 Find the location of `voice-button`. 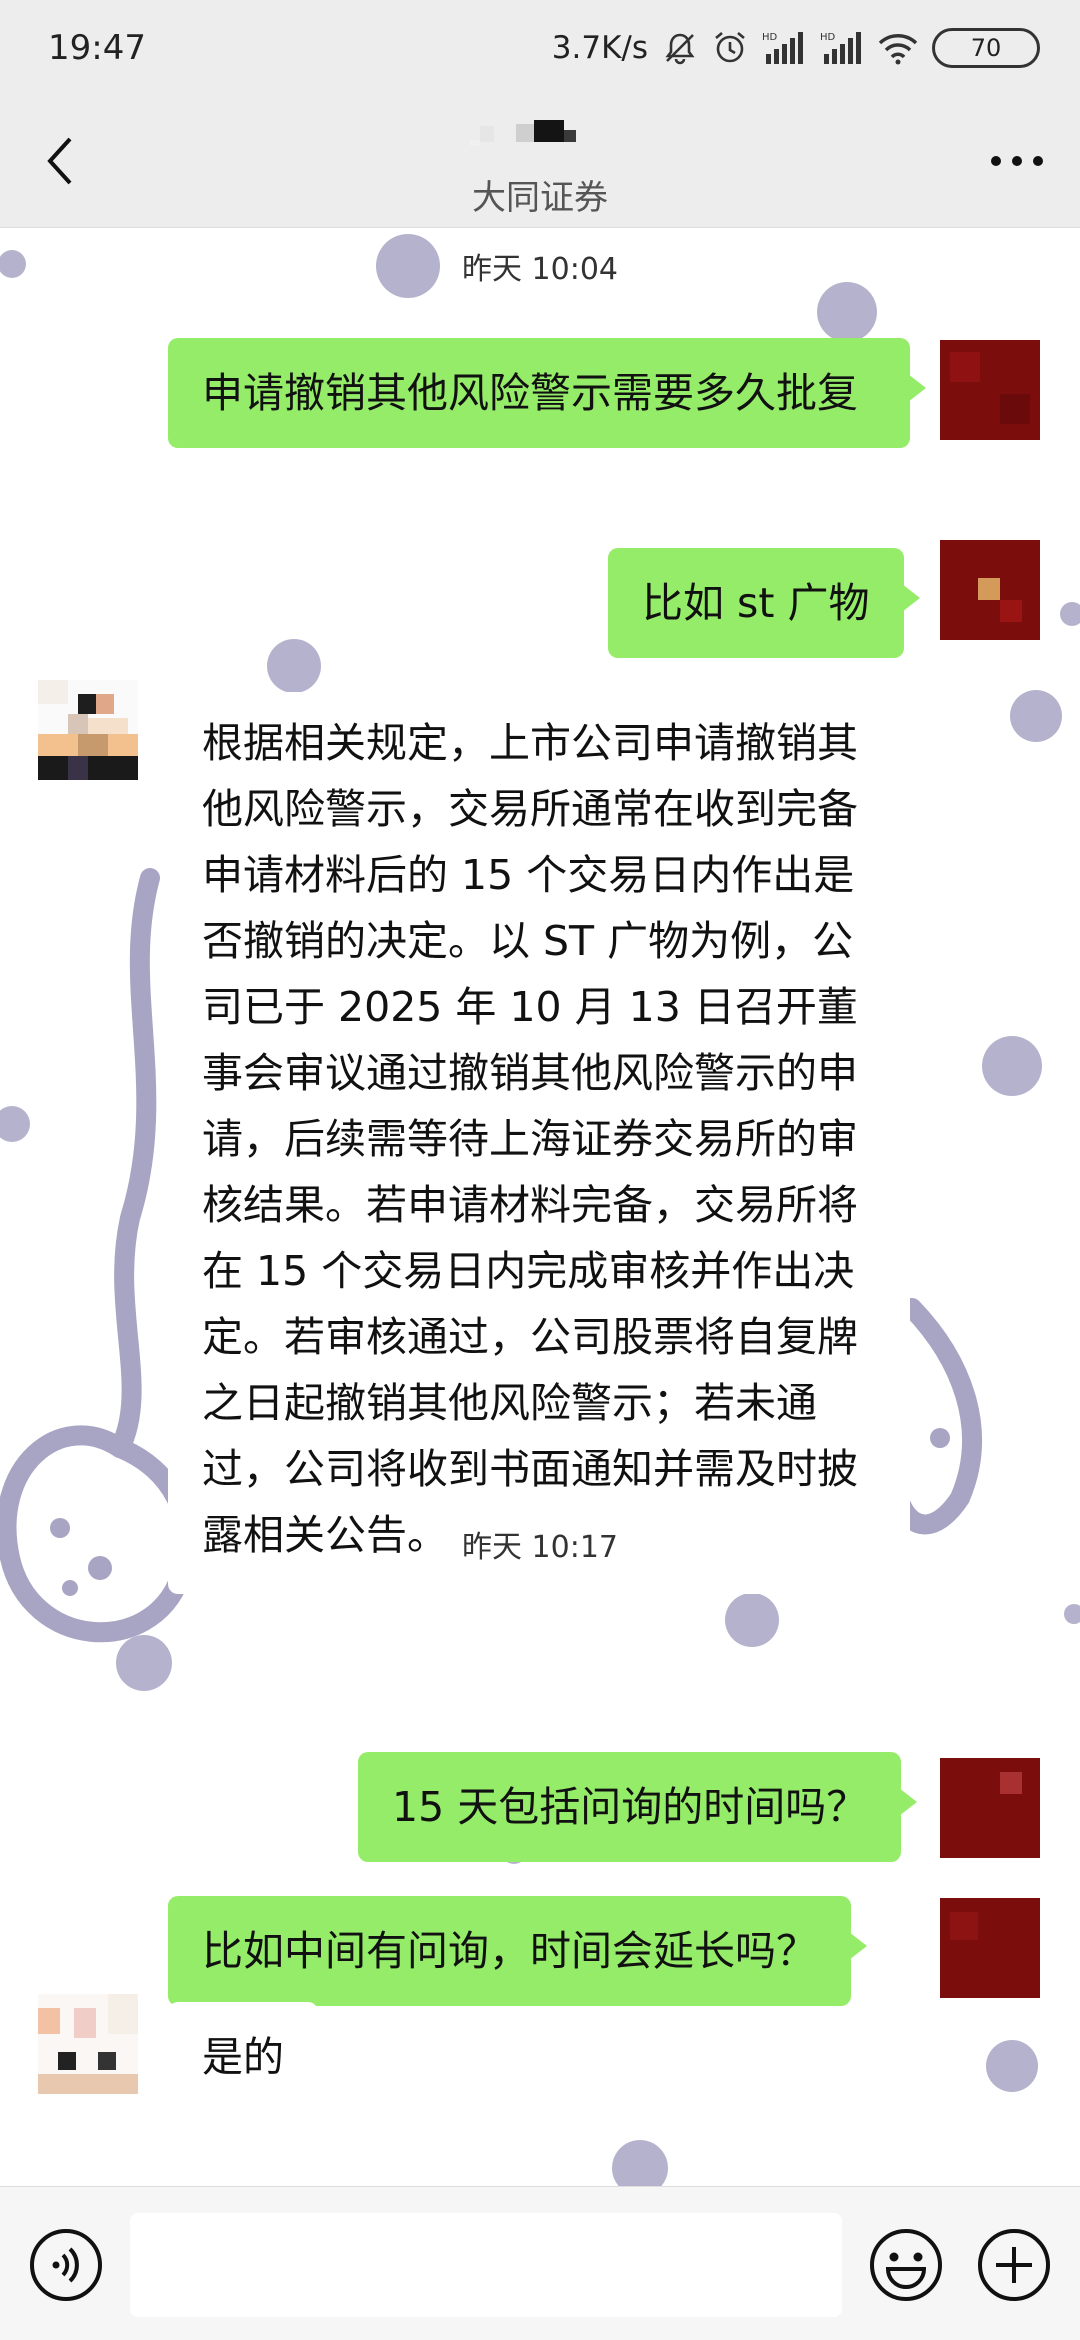

voice-button is located at coordinates (66, 2265).